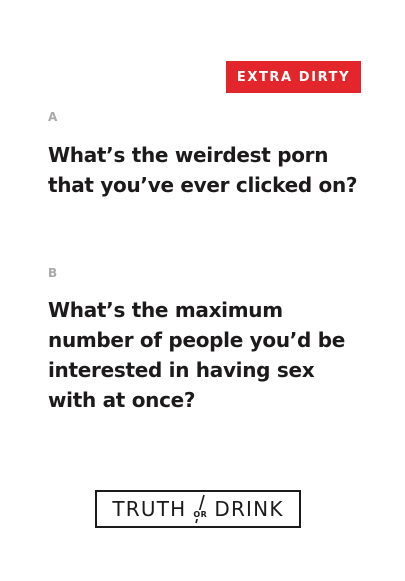  What do you see at coordinates (149, 509) in the screenshot?
I see `logo-word-truth: TRUTH` at bounding box center [149, 509].